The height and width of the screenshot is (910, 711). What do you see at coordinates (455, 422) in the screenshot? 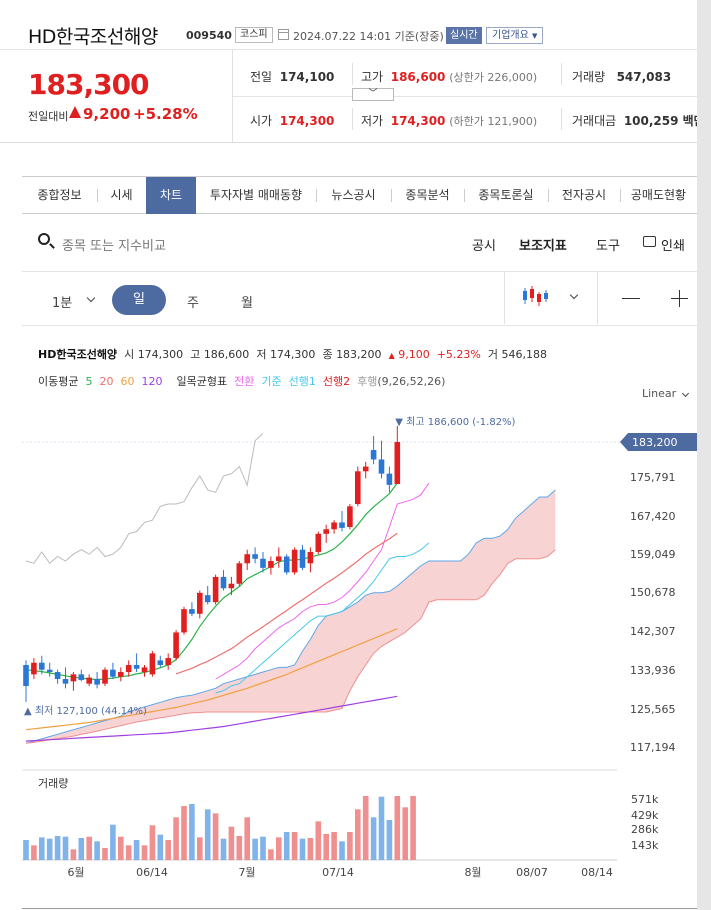
I see `high-marker: ▼ 최고 186,600 (-1.82%)` at bounding box center [455, 422].